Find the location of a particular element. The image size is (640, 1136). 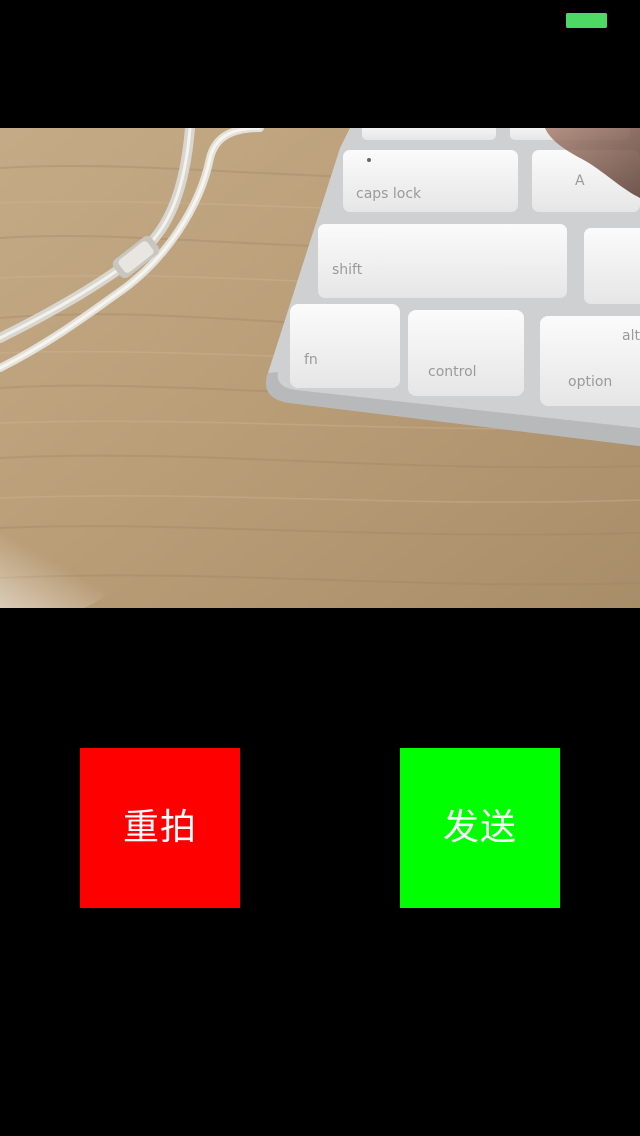

control-key is located at coordinates (466, 353).